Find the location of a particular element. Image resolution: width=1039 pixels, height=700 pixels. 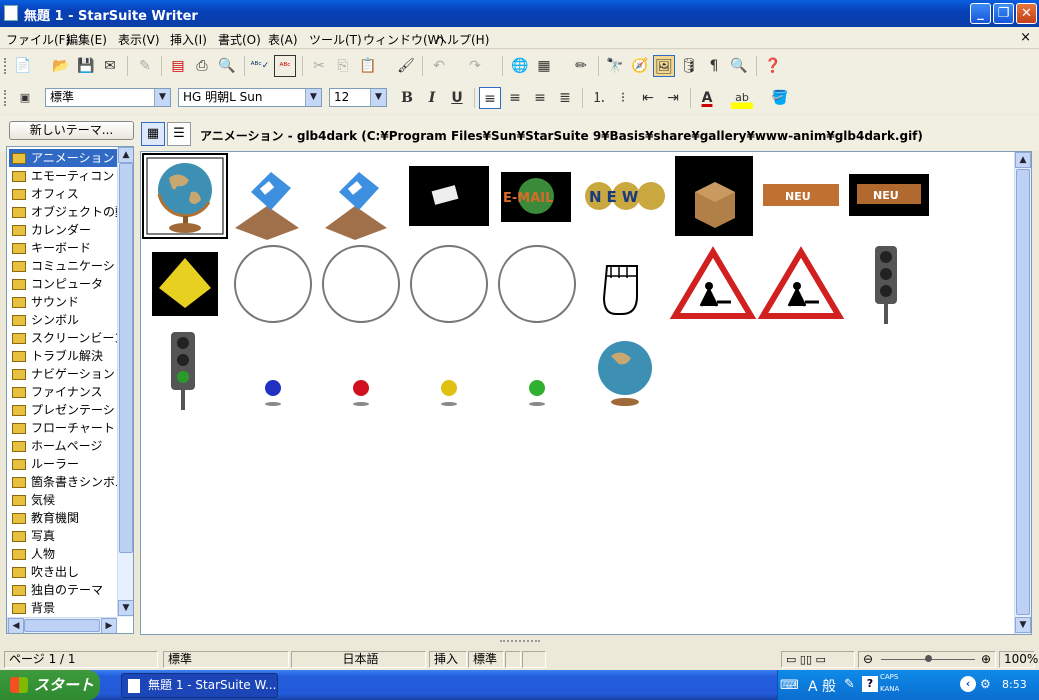

export-pdf-icon: ▤ is located at coordinates (178, 66).